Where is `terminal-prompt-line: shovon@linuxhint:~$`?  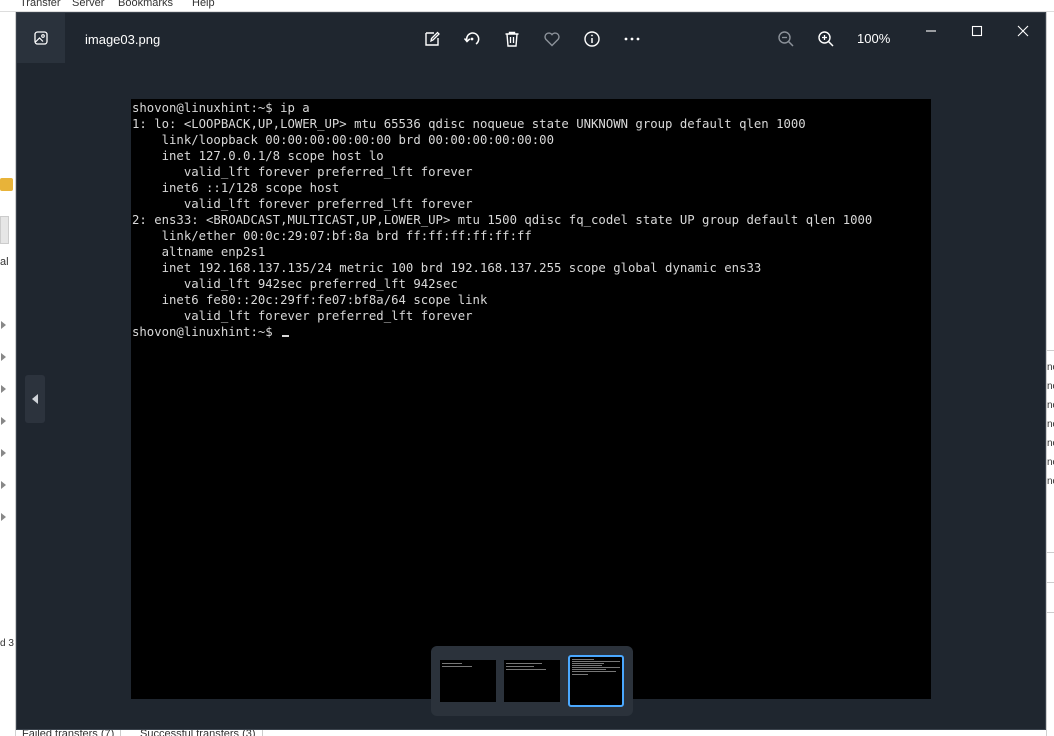 terminal-prompt-line: shovon@linuxhint:~$ is located at coordinates (502, 332).